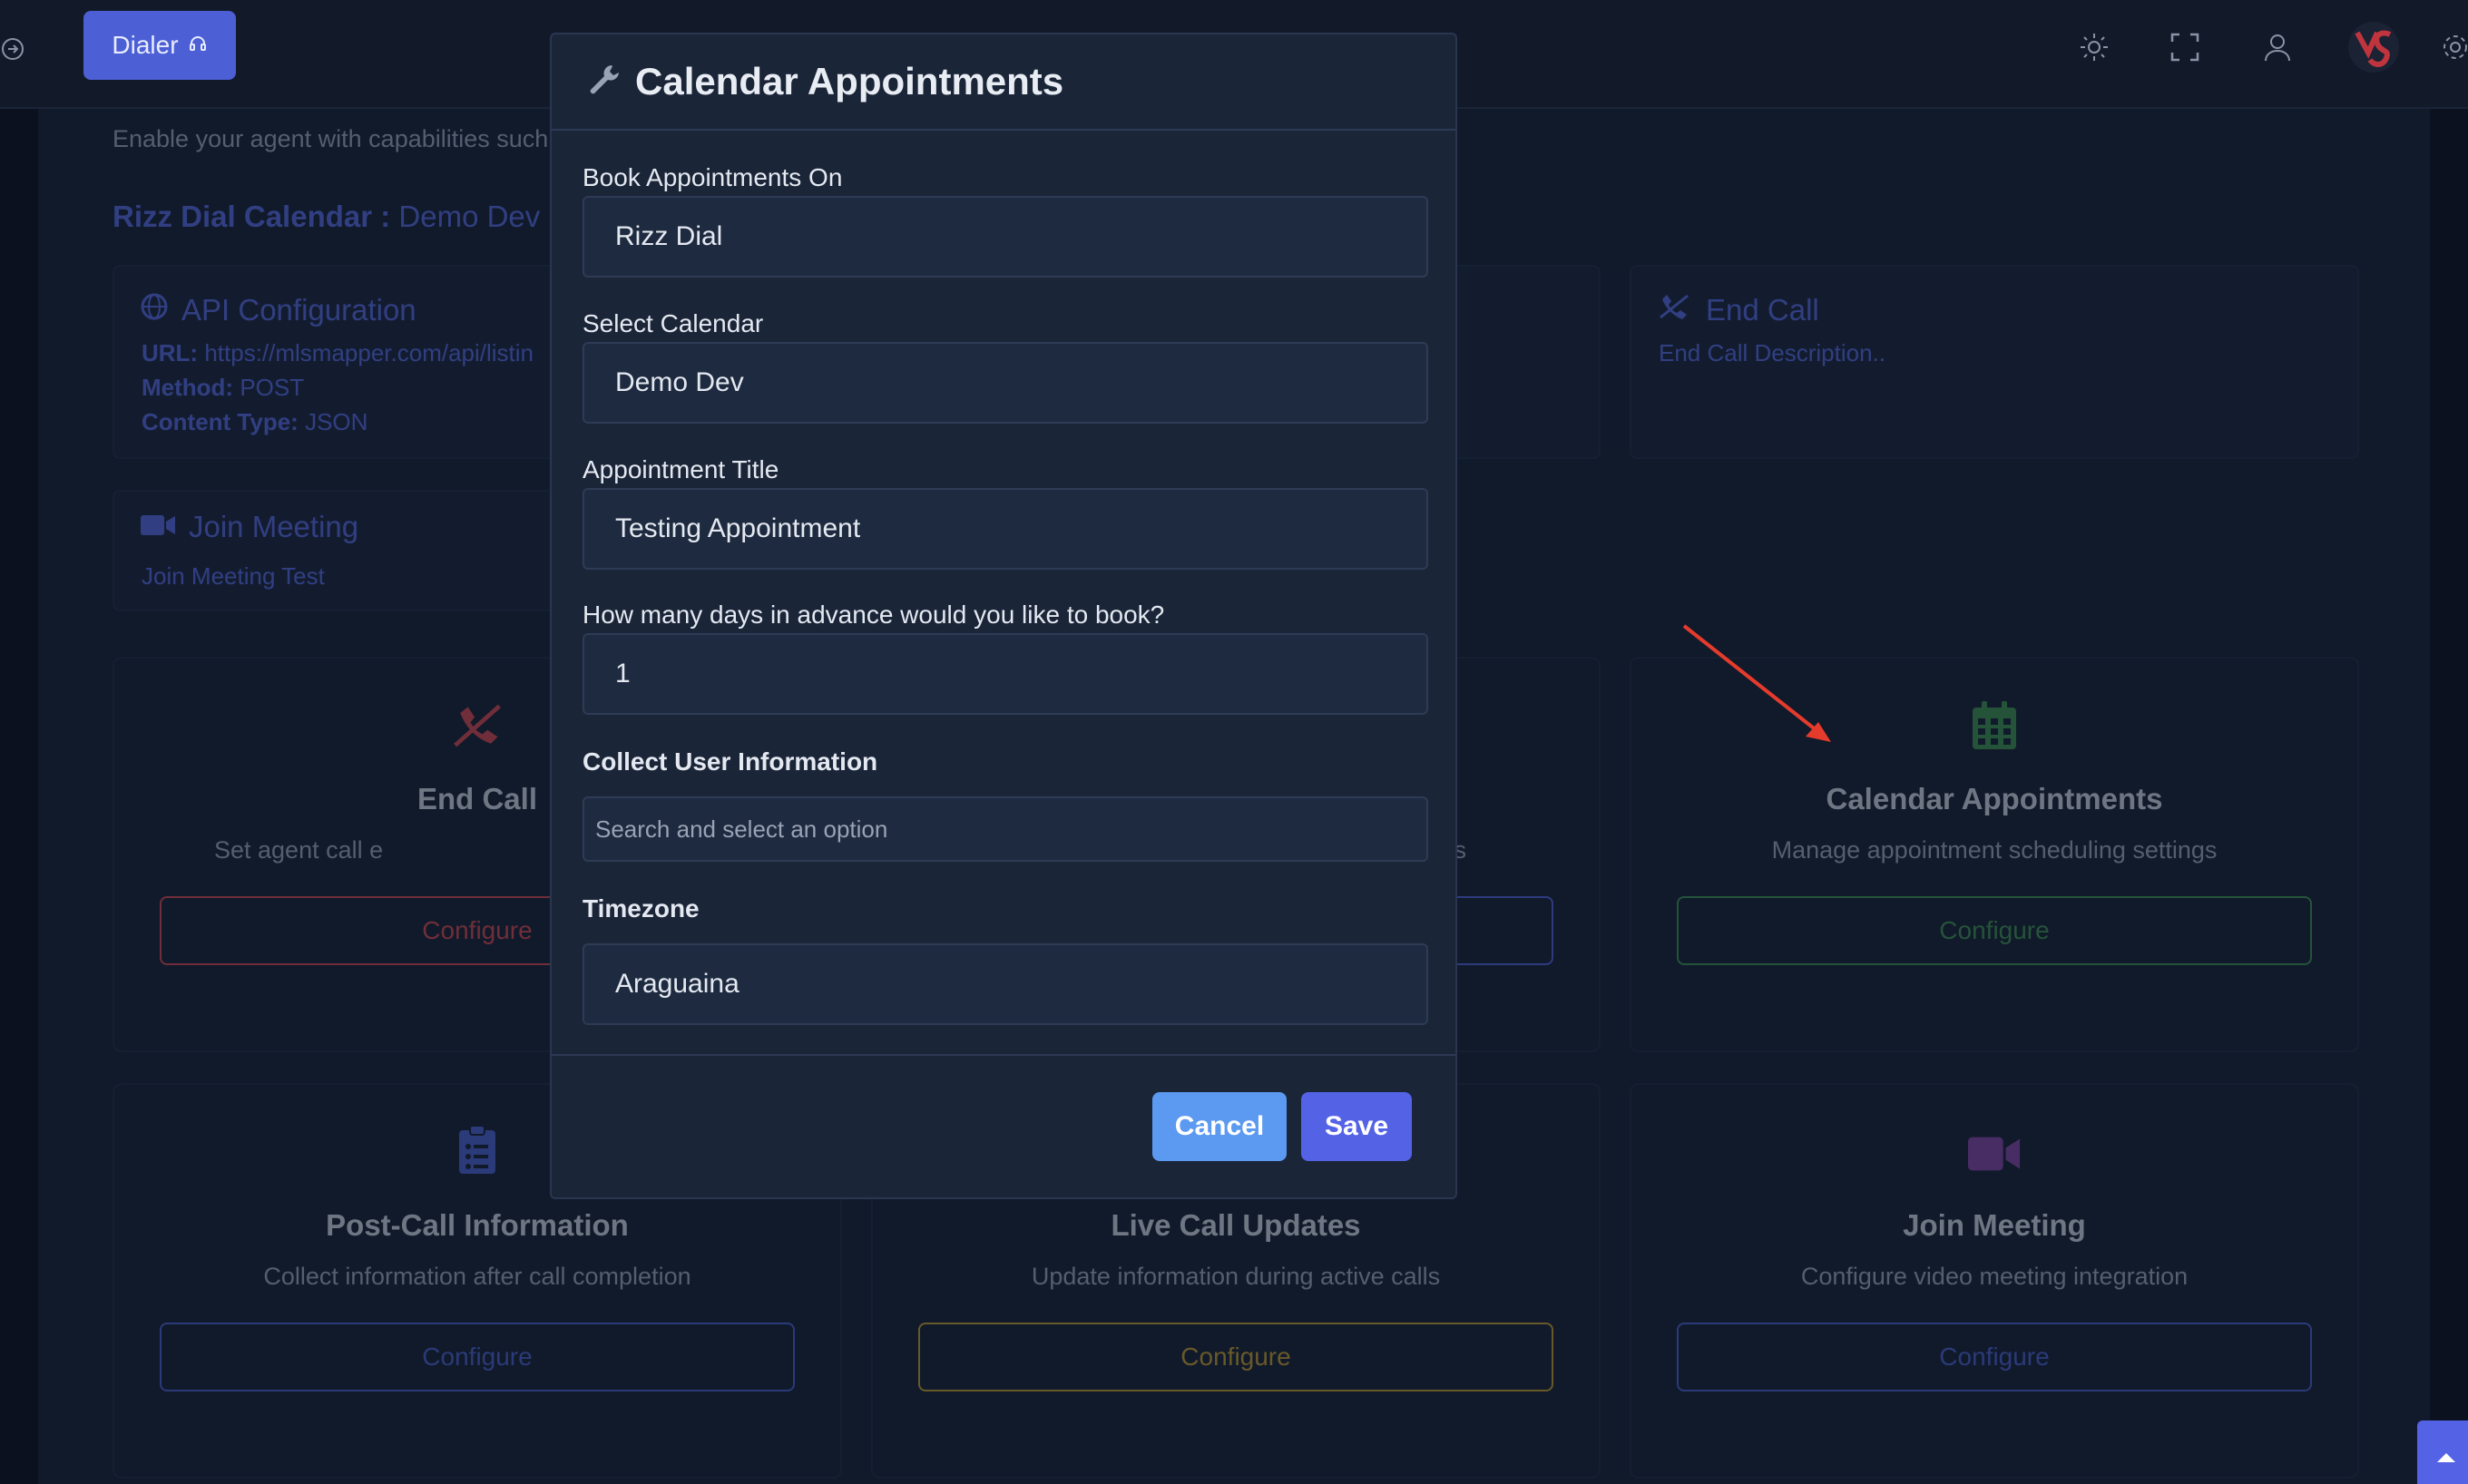  Describe the element at coordinates (1005, 674) in the screenshot. I see `days-advance-input: 1` at that location.